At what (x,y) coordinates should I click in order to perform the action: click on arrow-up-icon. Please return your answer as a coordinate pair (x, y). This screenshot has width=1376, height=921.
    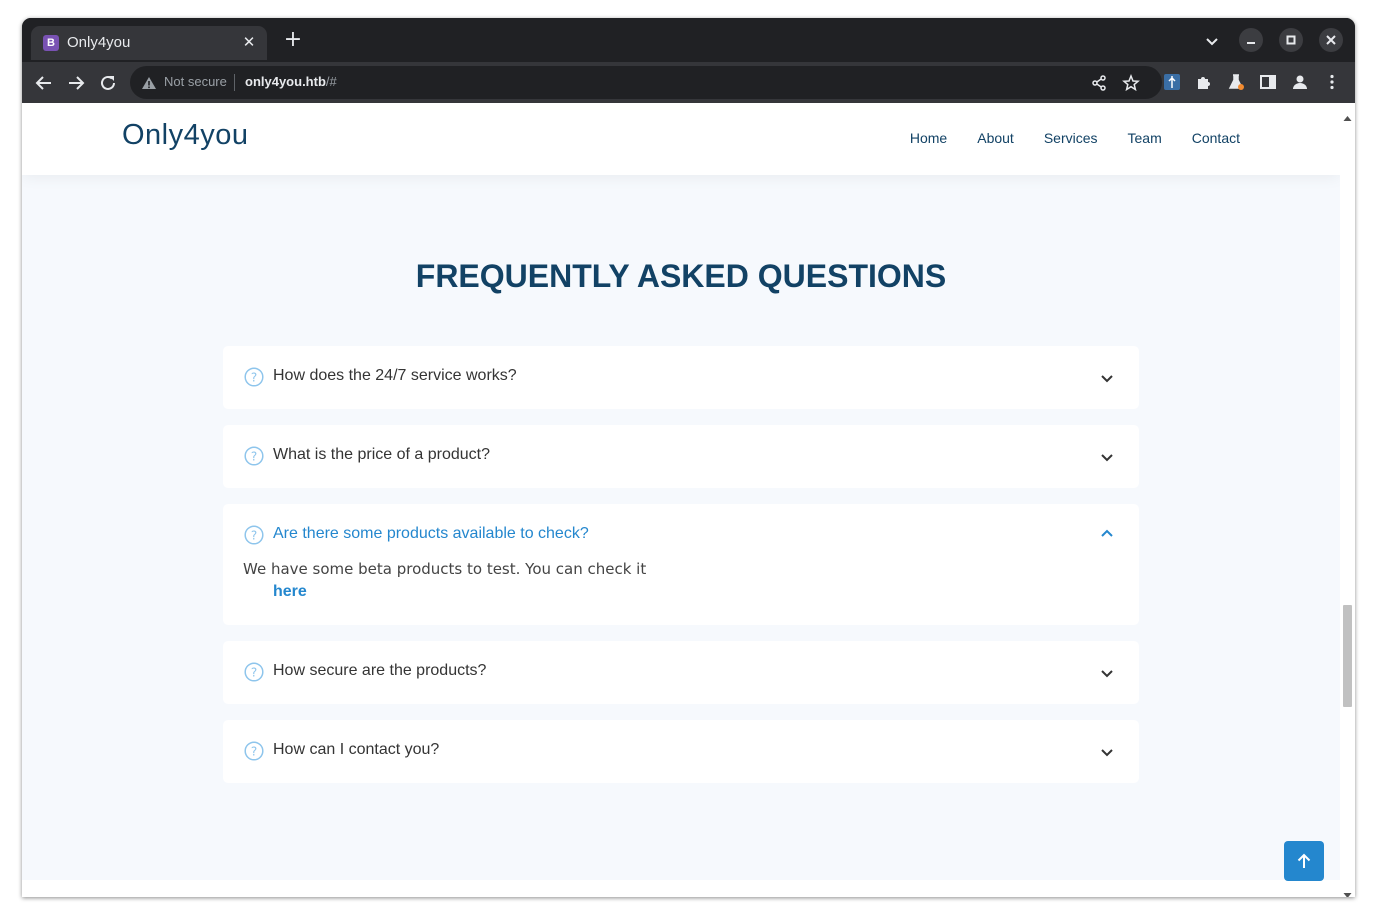
    Looking at the image, I should click on (1304, 860).